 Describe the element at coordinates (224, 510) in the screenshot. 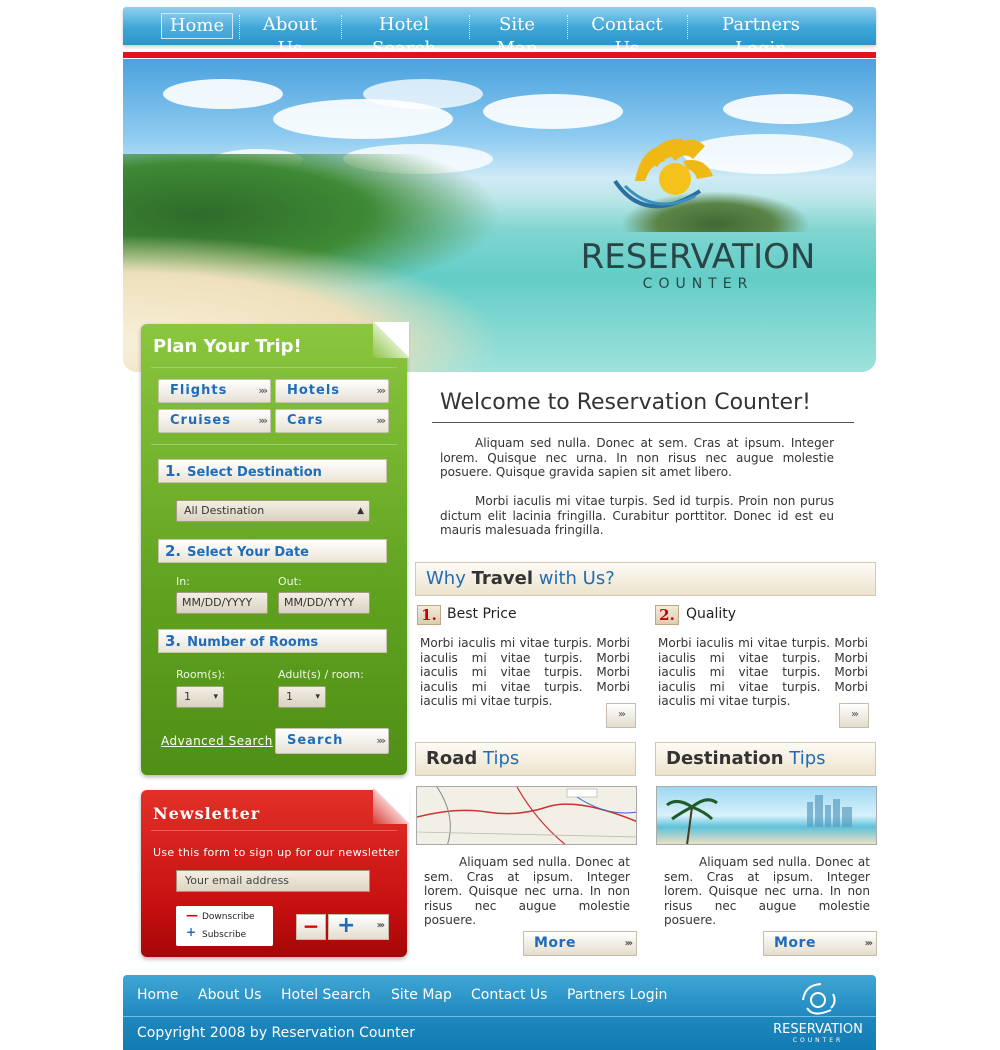

I see `destination-value: All Destination` at that location.